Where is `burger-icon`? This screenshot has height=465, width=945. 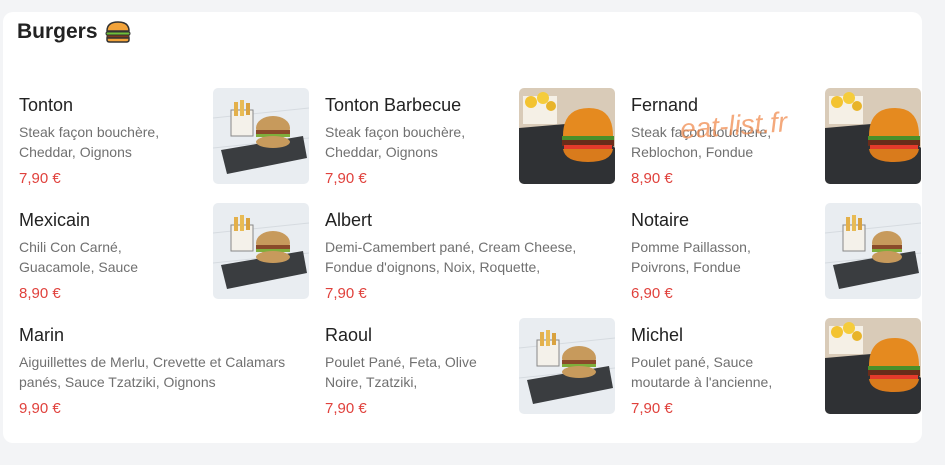
burger-icon is located at coordinates (118, 32).